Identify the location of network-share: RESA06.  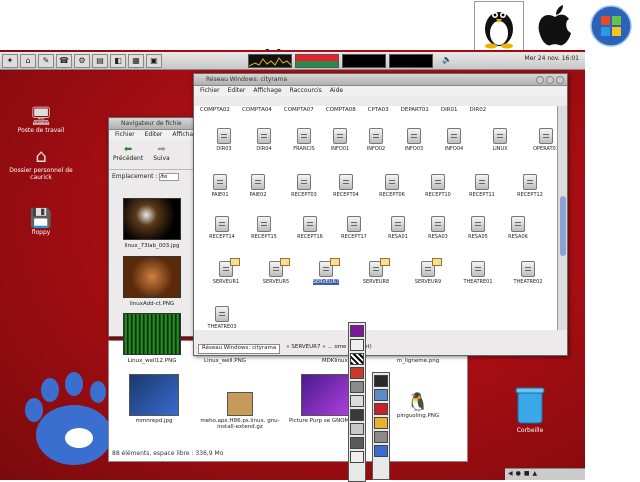
(518, 228).